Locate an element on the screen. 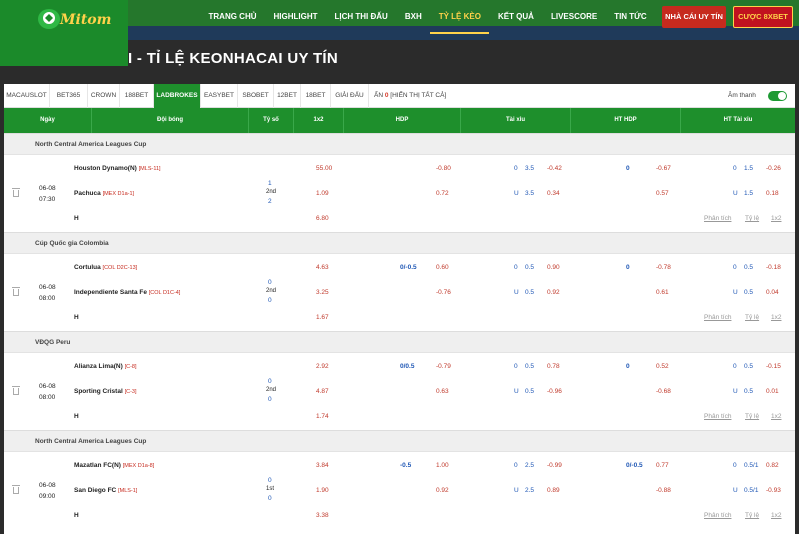 This screenshot has height=534, width=799. home-team: Cortulua is located at coordinates (87, 267).